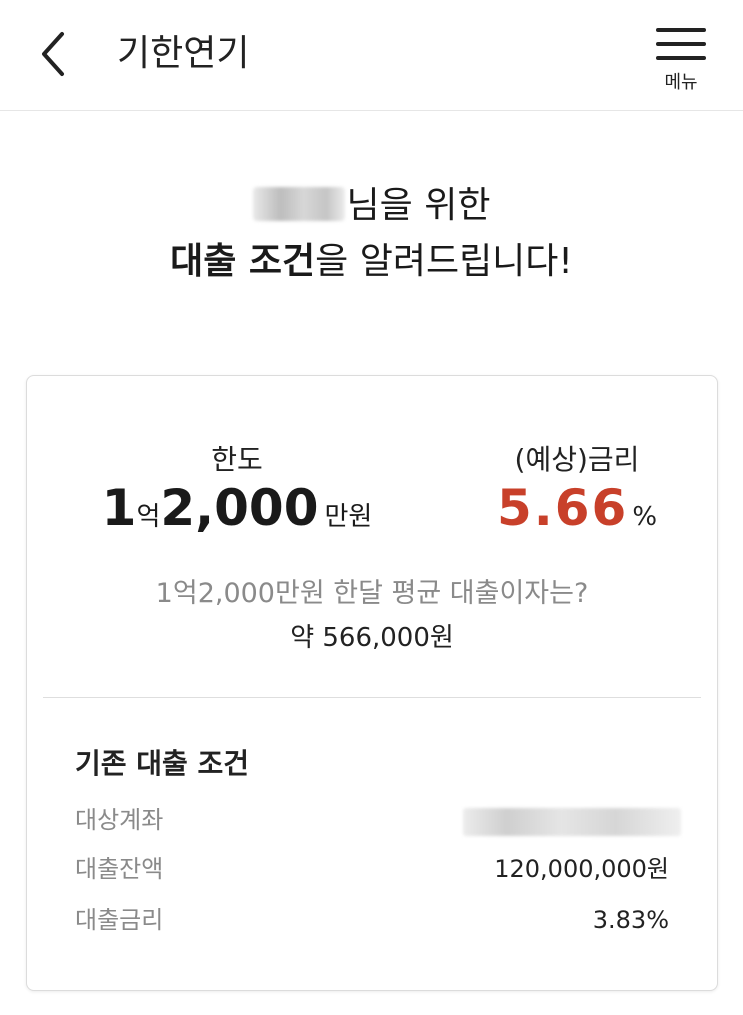  Describe the element at coordinates (119, 820) in the screenshot. I see `row-label: 대상계좌` at that location.